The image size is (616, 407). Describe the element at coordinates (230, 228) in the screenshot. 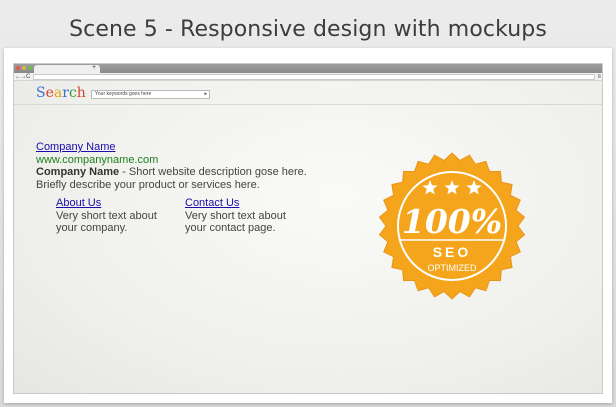

I see `sitelink-text: your contact page.` at that location.